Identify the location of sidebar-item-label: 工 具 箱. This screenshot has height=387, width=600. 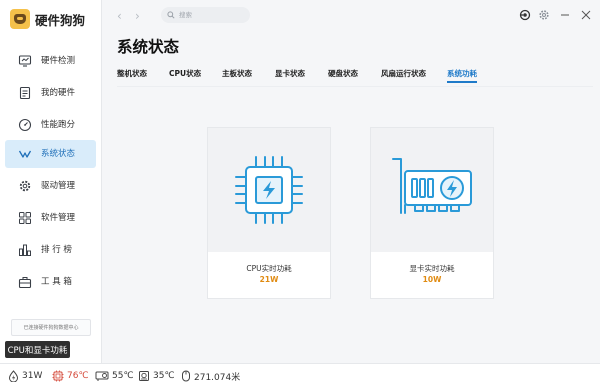
(56, 282).